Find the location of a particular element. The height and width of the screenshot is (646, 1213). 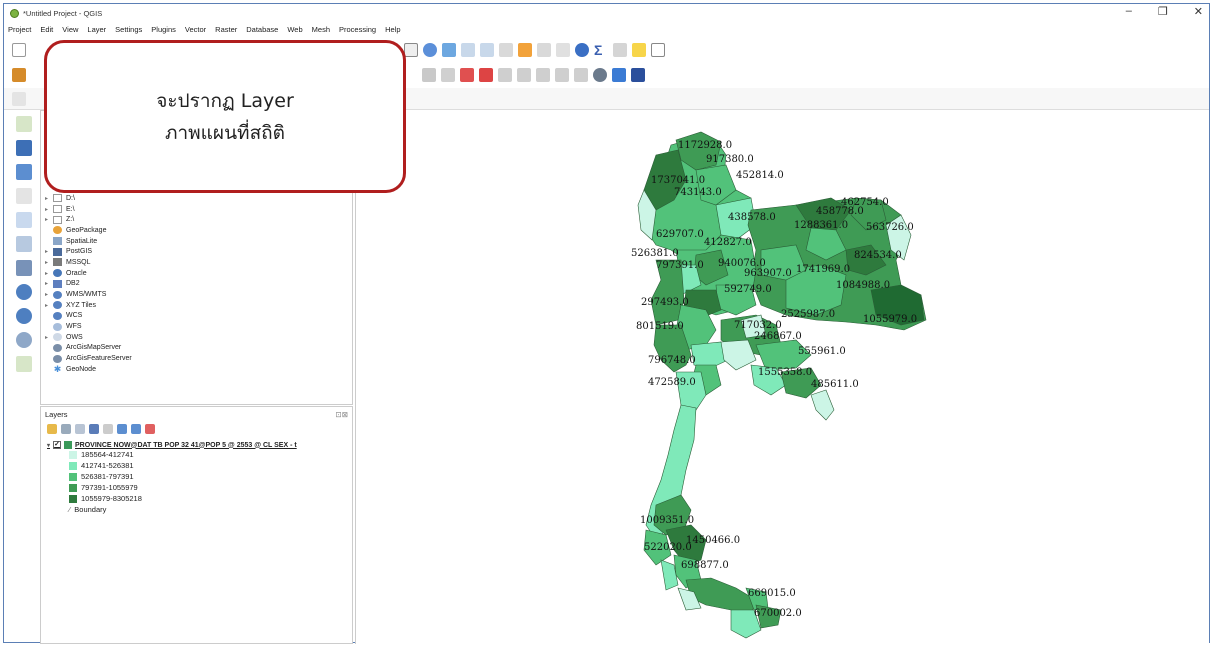

add-raster-layer-icon is located at coordinates (24, 148).